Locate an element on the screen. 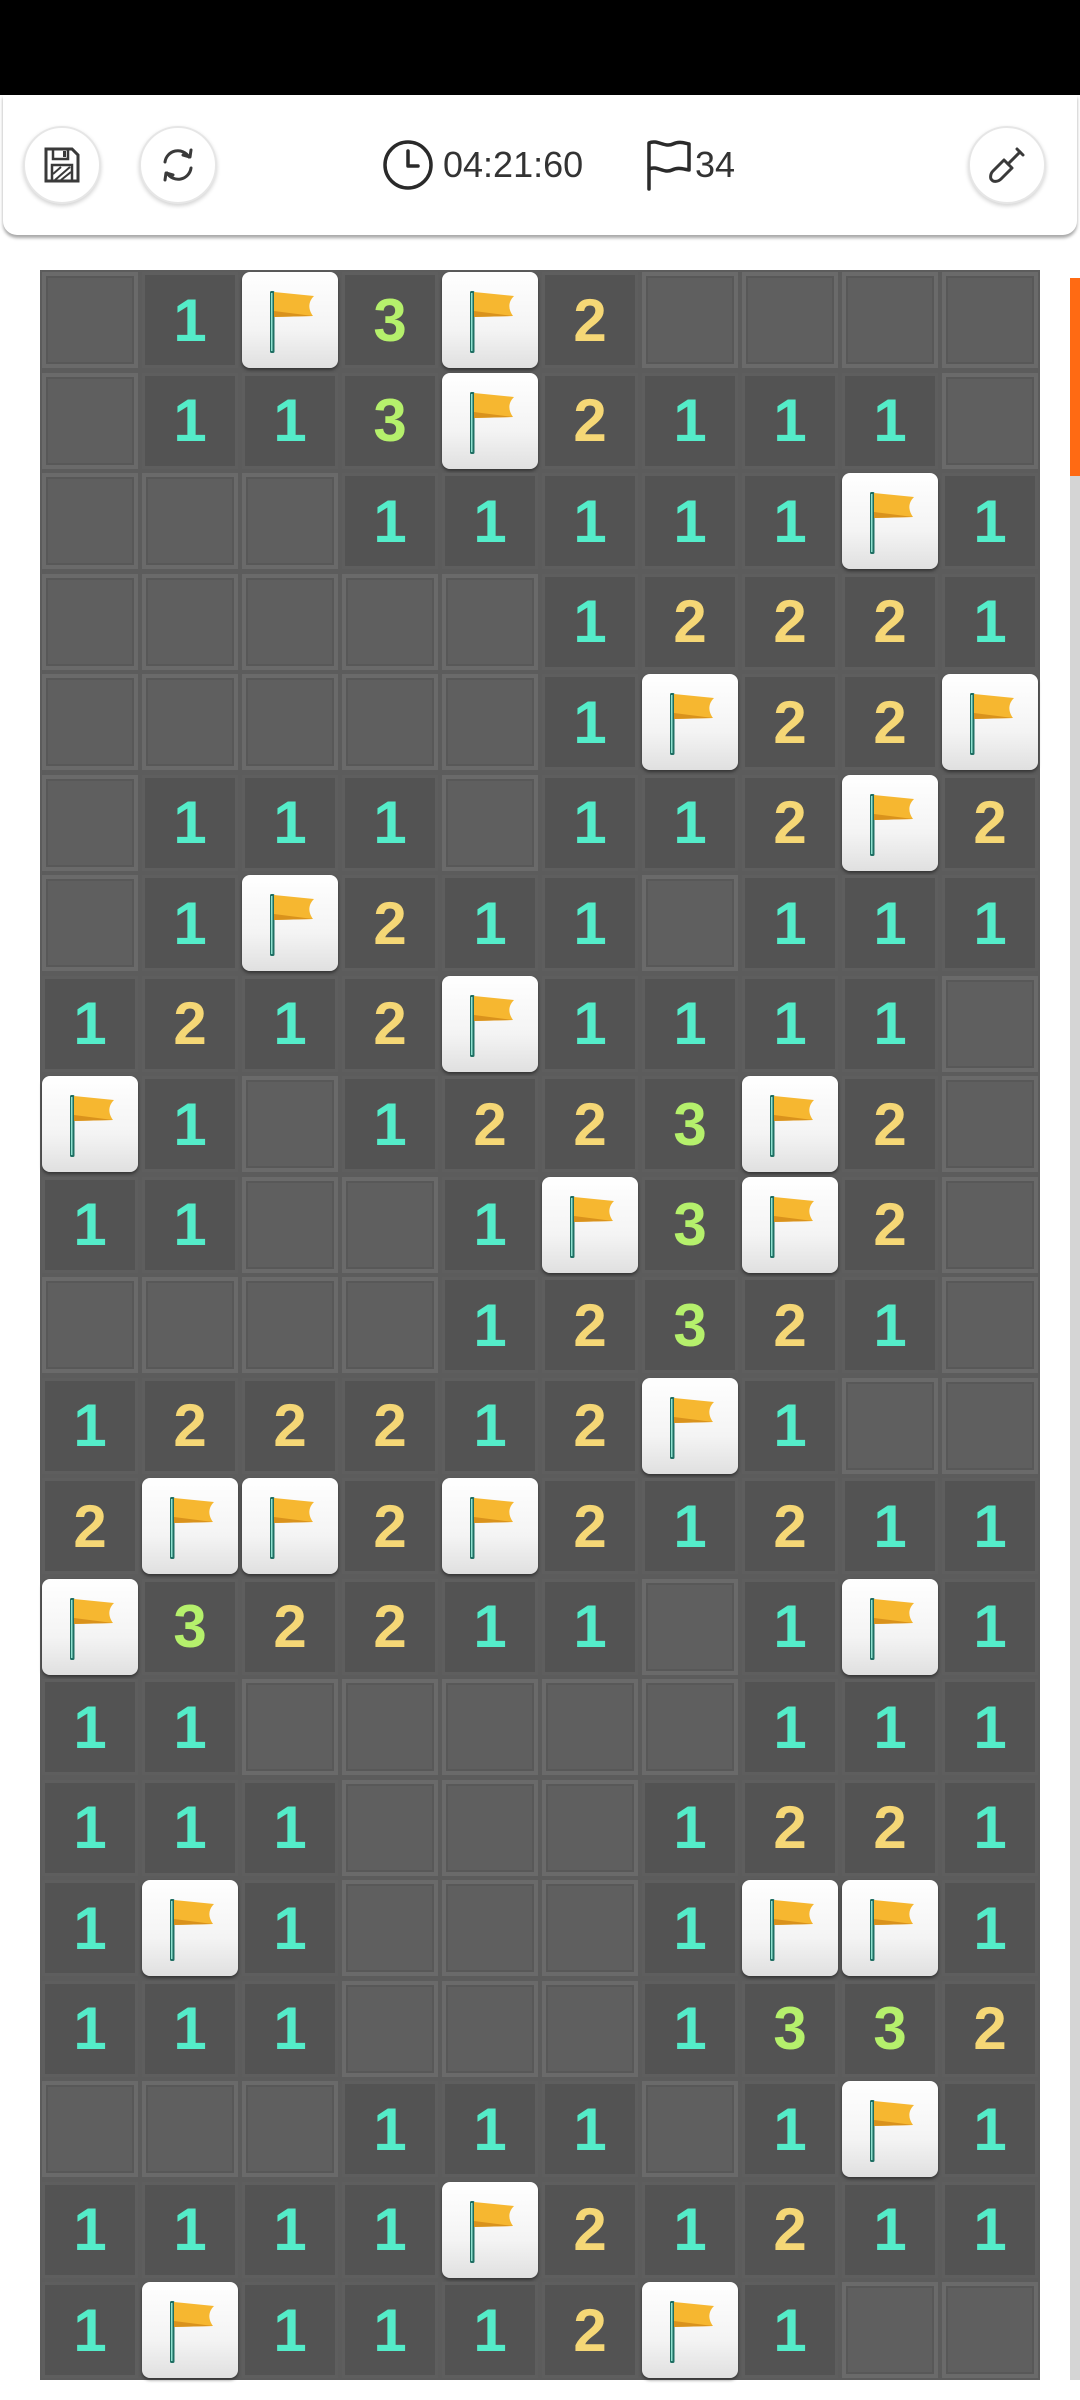  restart-button is located at coordinates (178, 165).